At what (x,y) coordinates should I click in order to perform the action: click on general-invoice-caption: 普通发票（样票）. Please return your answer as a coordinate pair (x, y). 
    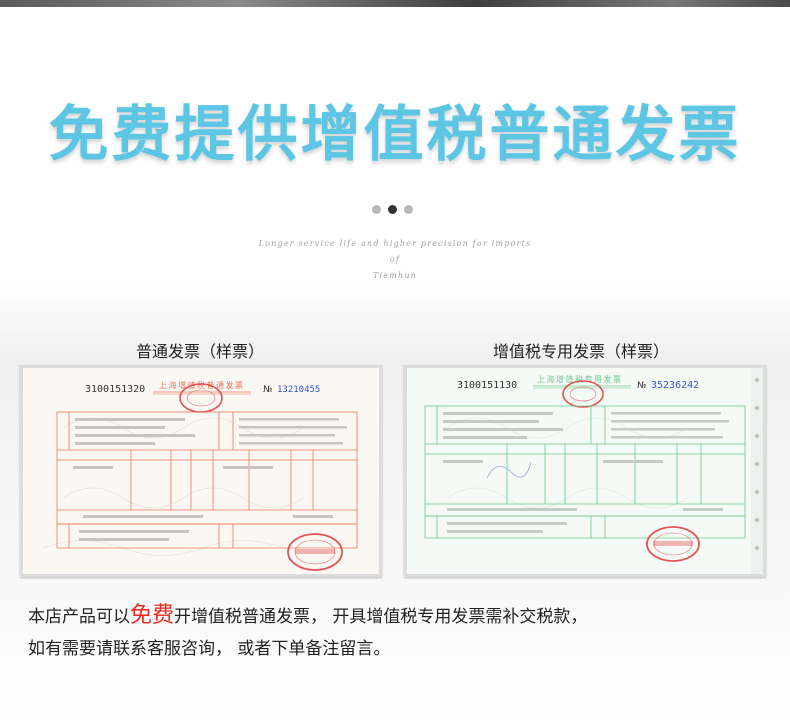
    Looking at the image, I should click on (200, 351).